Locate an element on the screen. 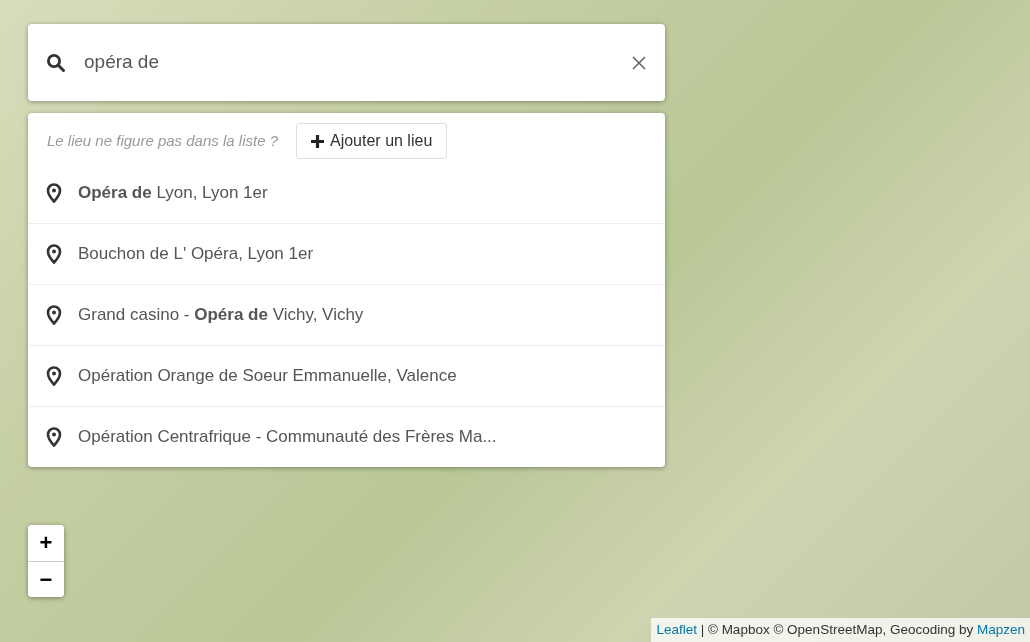 This screenshot has height=642, width=1030. search-field: opéra de is located at coordinates (348, 62).